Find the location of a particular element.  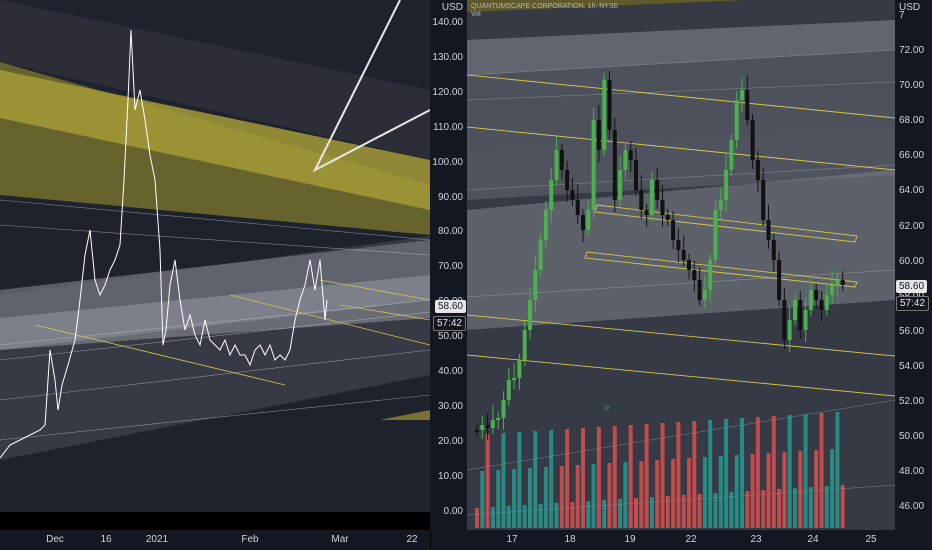

left-time-label: Mar is located at coordinates (340, 539).